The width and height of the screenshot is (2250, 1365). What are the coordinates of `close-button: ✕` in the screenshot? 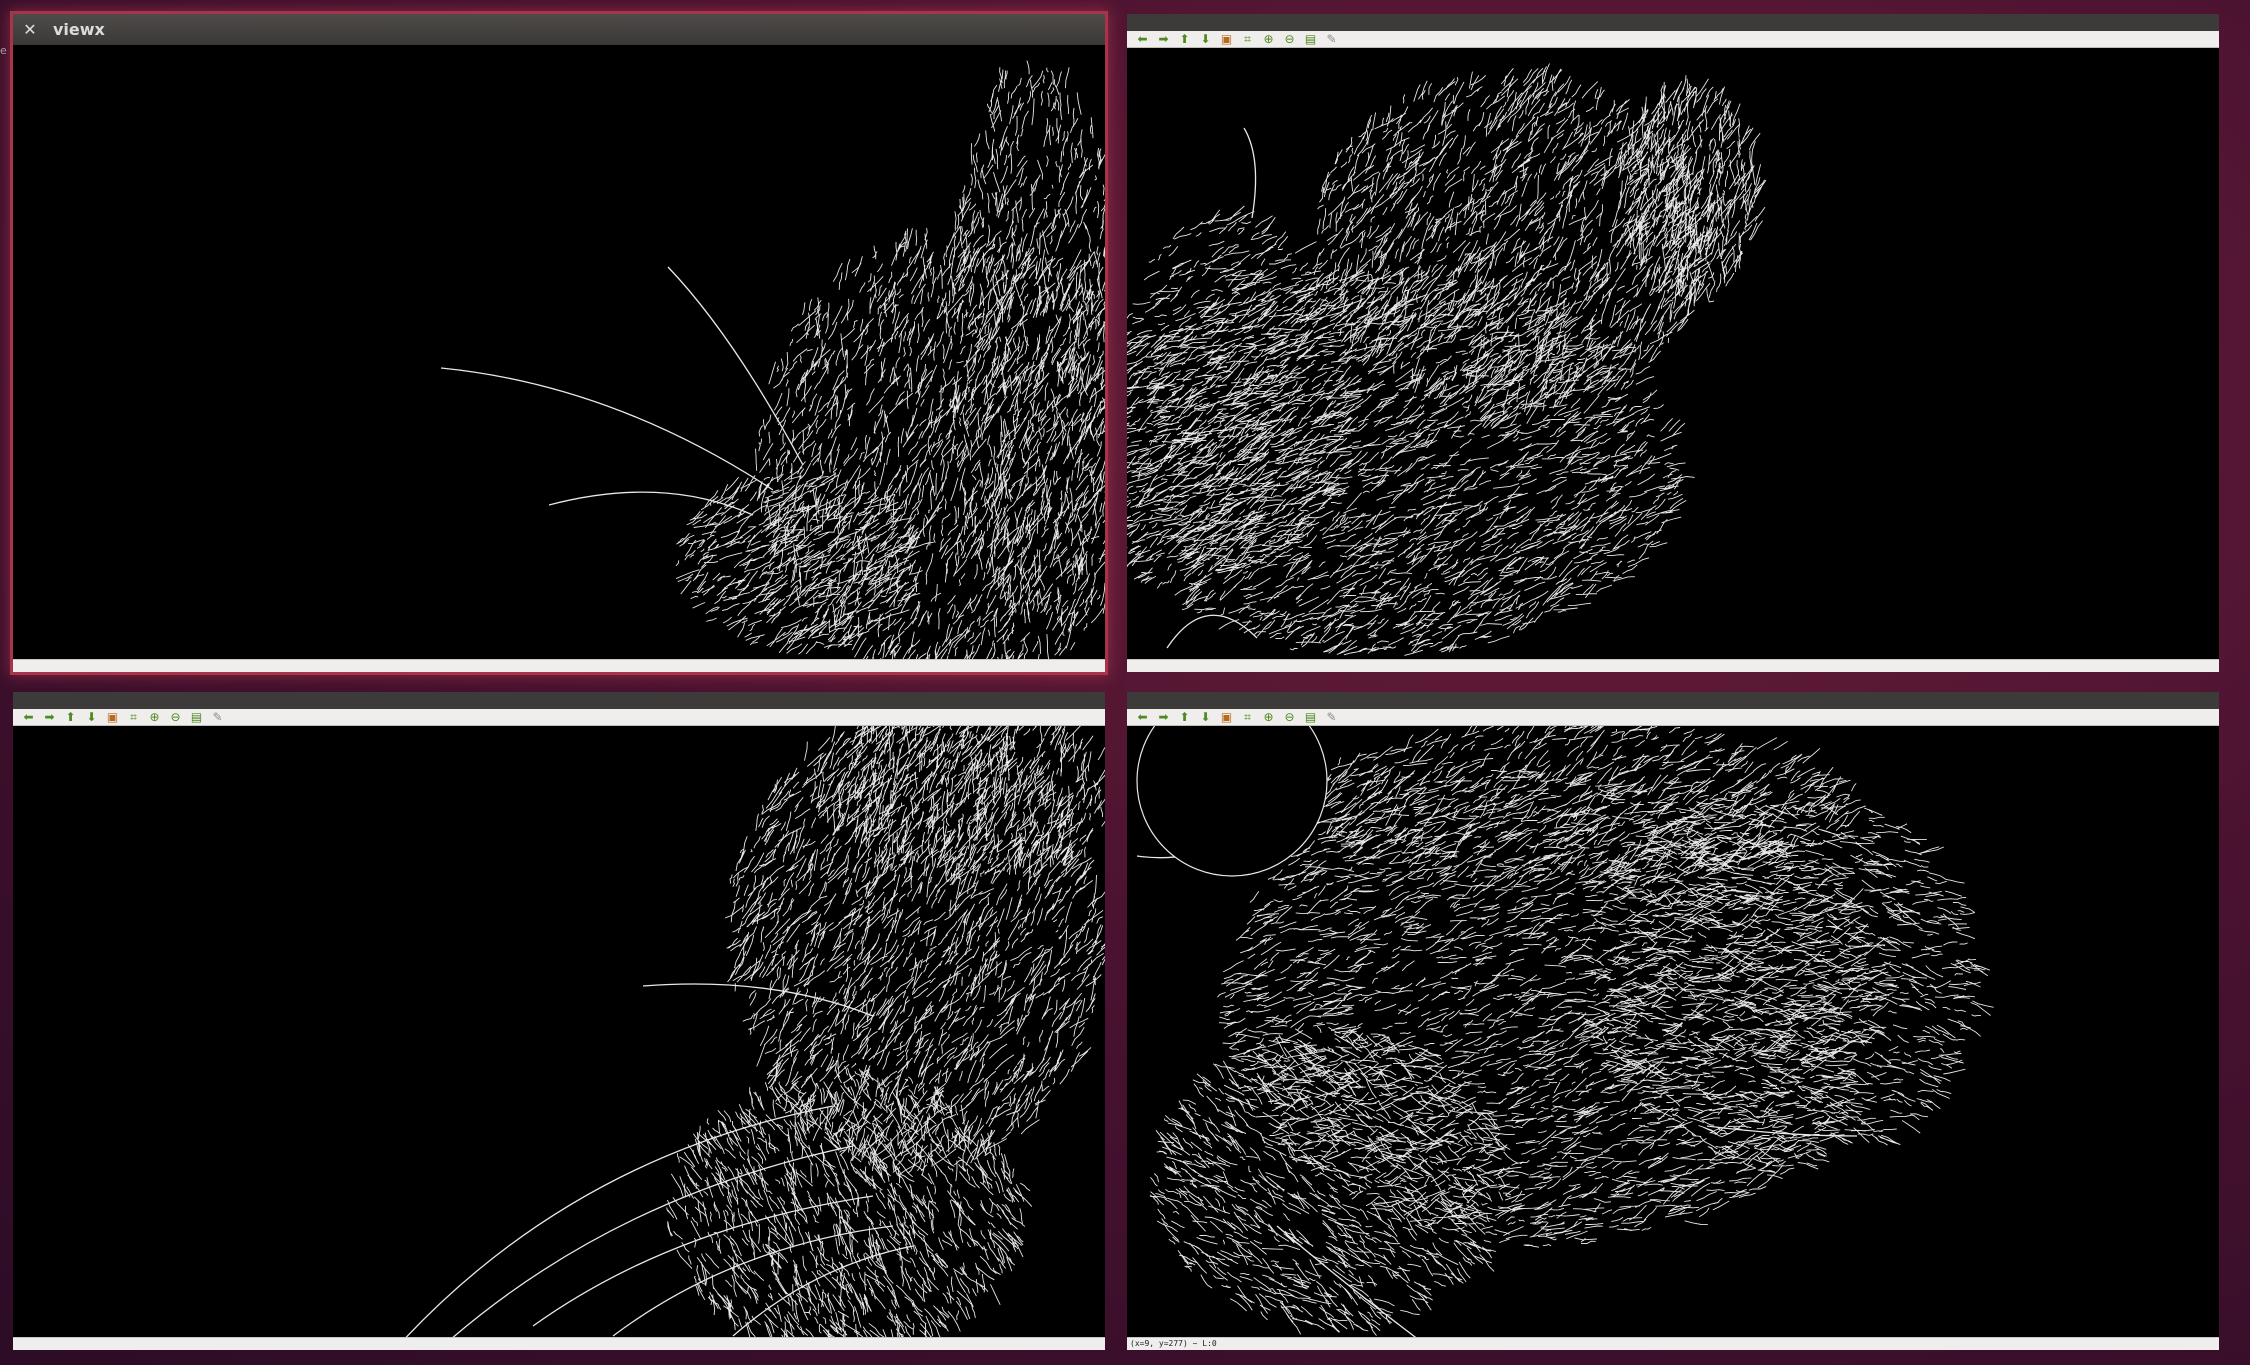 It's located at (30, 29).